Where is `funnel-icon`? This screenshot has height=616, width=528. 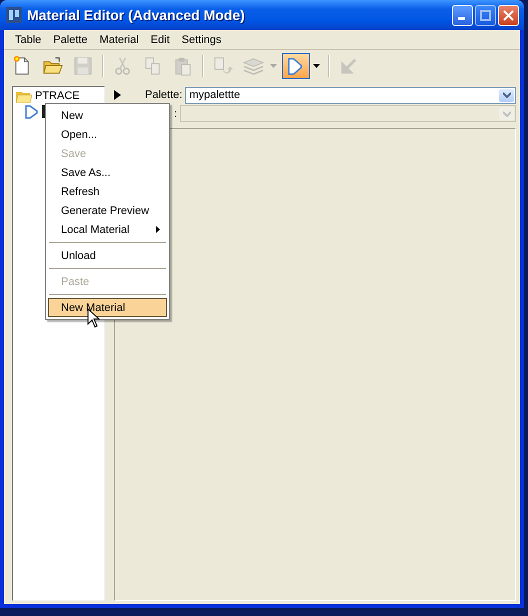
funnel-icon is located at coordinates (32, 111).